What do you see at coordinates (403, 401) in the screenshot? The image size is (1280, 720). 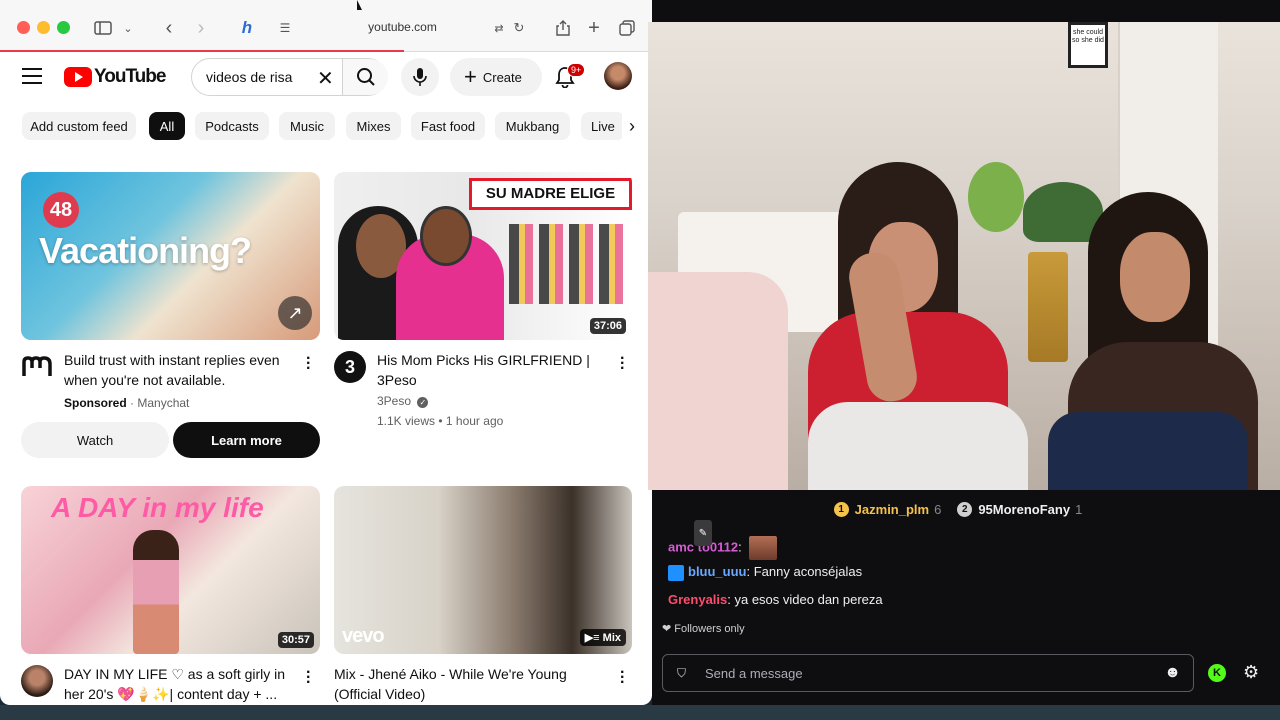 I see `channel-name: 3Peso ✓` at bounding box center [403, 401].